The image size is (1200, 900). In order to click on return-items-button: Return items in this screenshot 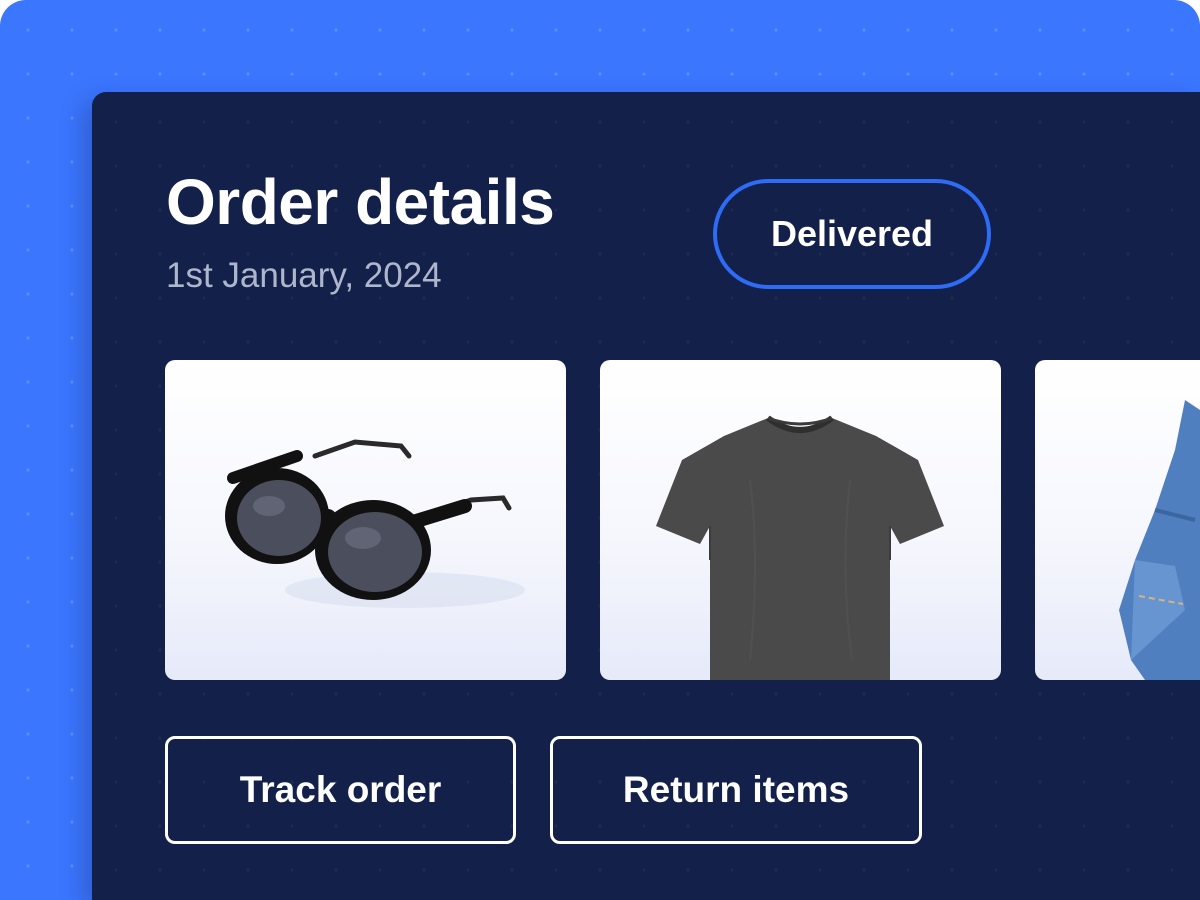, I will do `click(736, 790)`.